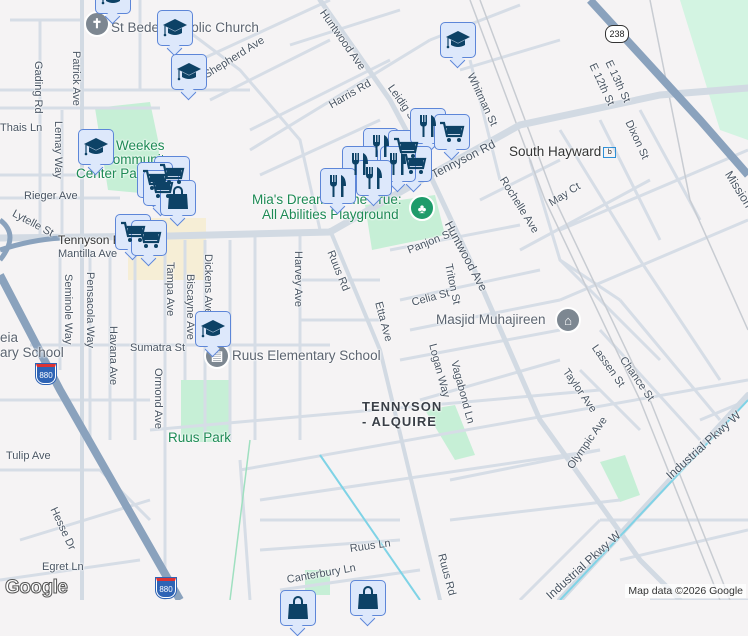 This screenshot has height=636, width=748. I want to click on place-label-ruus-school: Ruus Elementary School, so click(306, 355).